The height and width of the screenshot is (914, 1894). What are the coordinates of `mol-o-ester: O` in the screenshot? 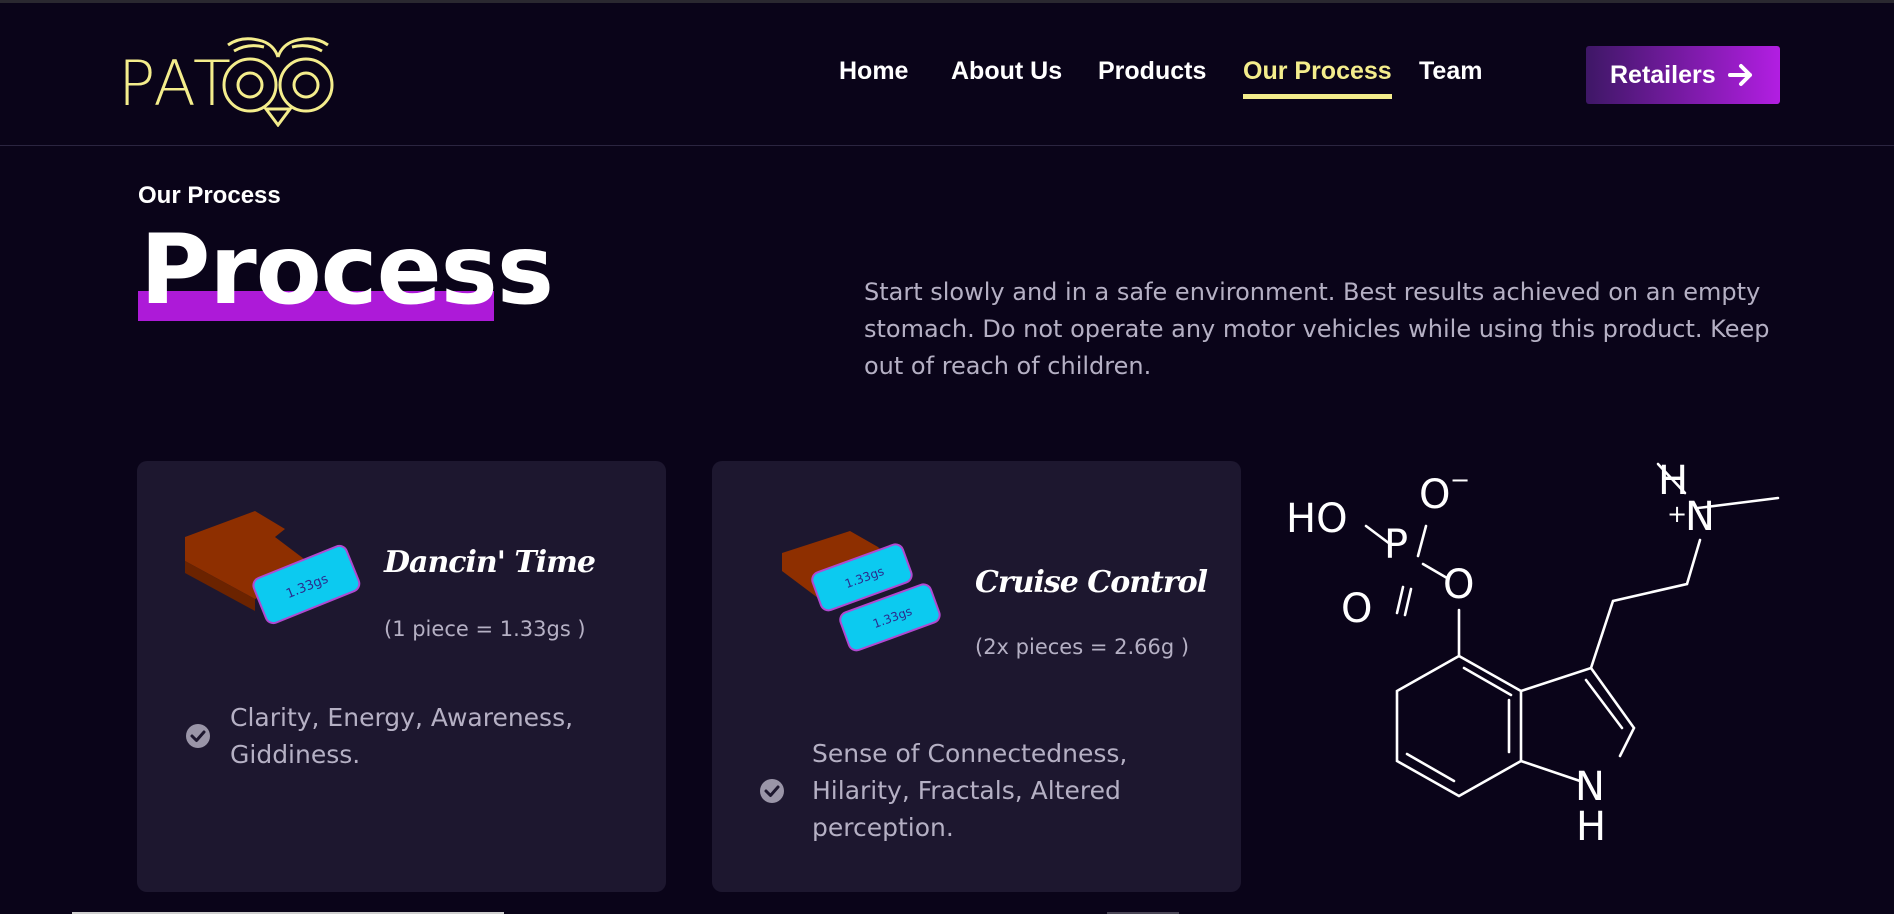 It's located at (1458, 585).